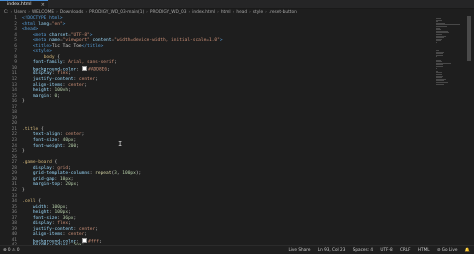  Describe the element at coordinates (469, 130) in the screenshot. I see `vertical-scrollbar` at that location.